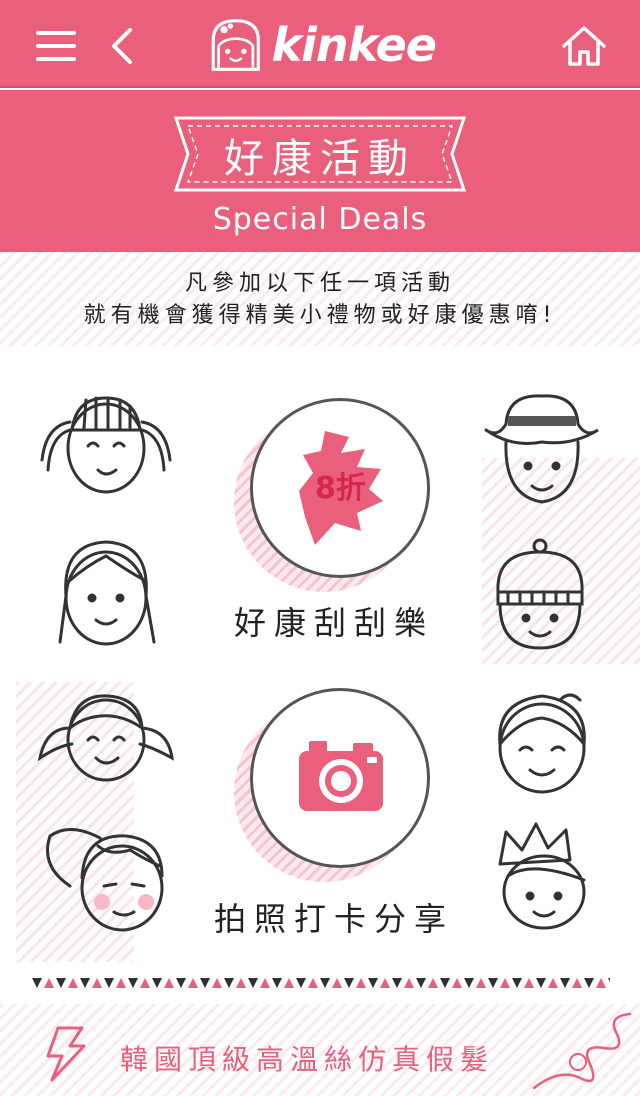 The height and width of the screenshot is (1096, 640). I want to click on boy-hat-face-icon, so click(541, 449).